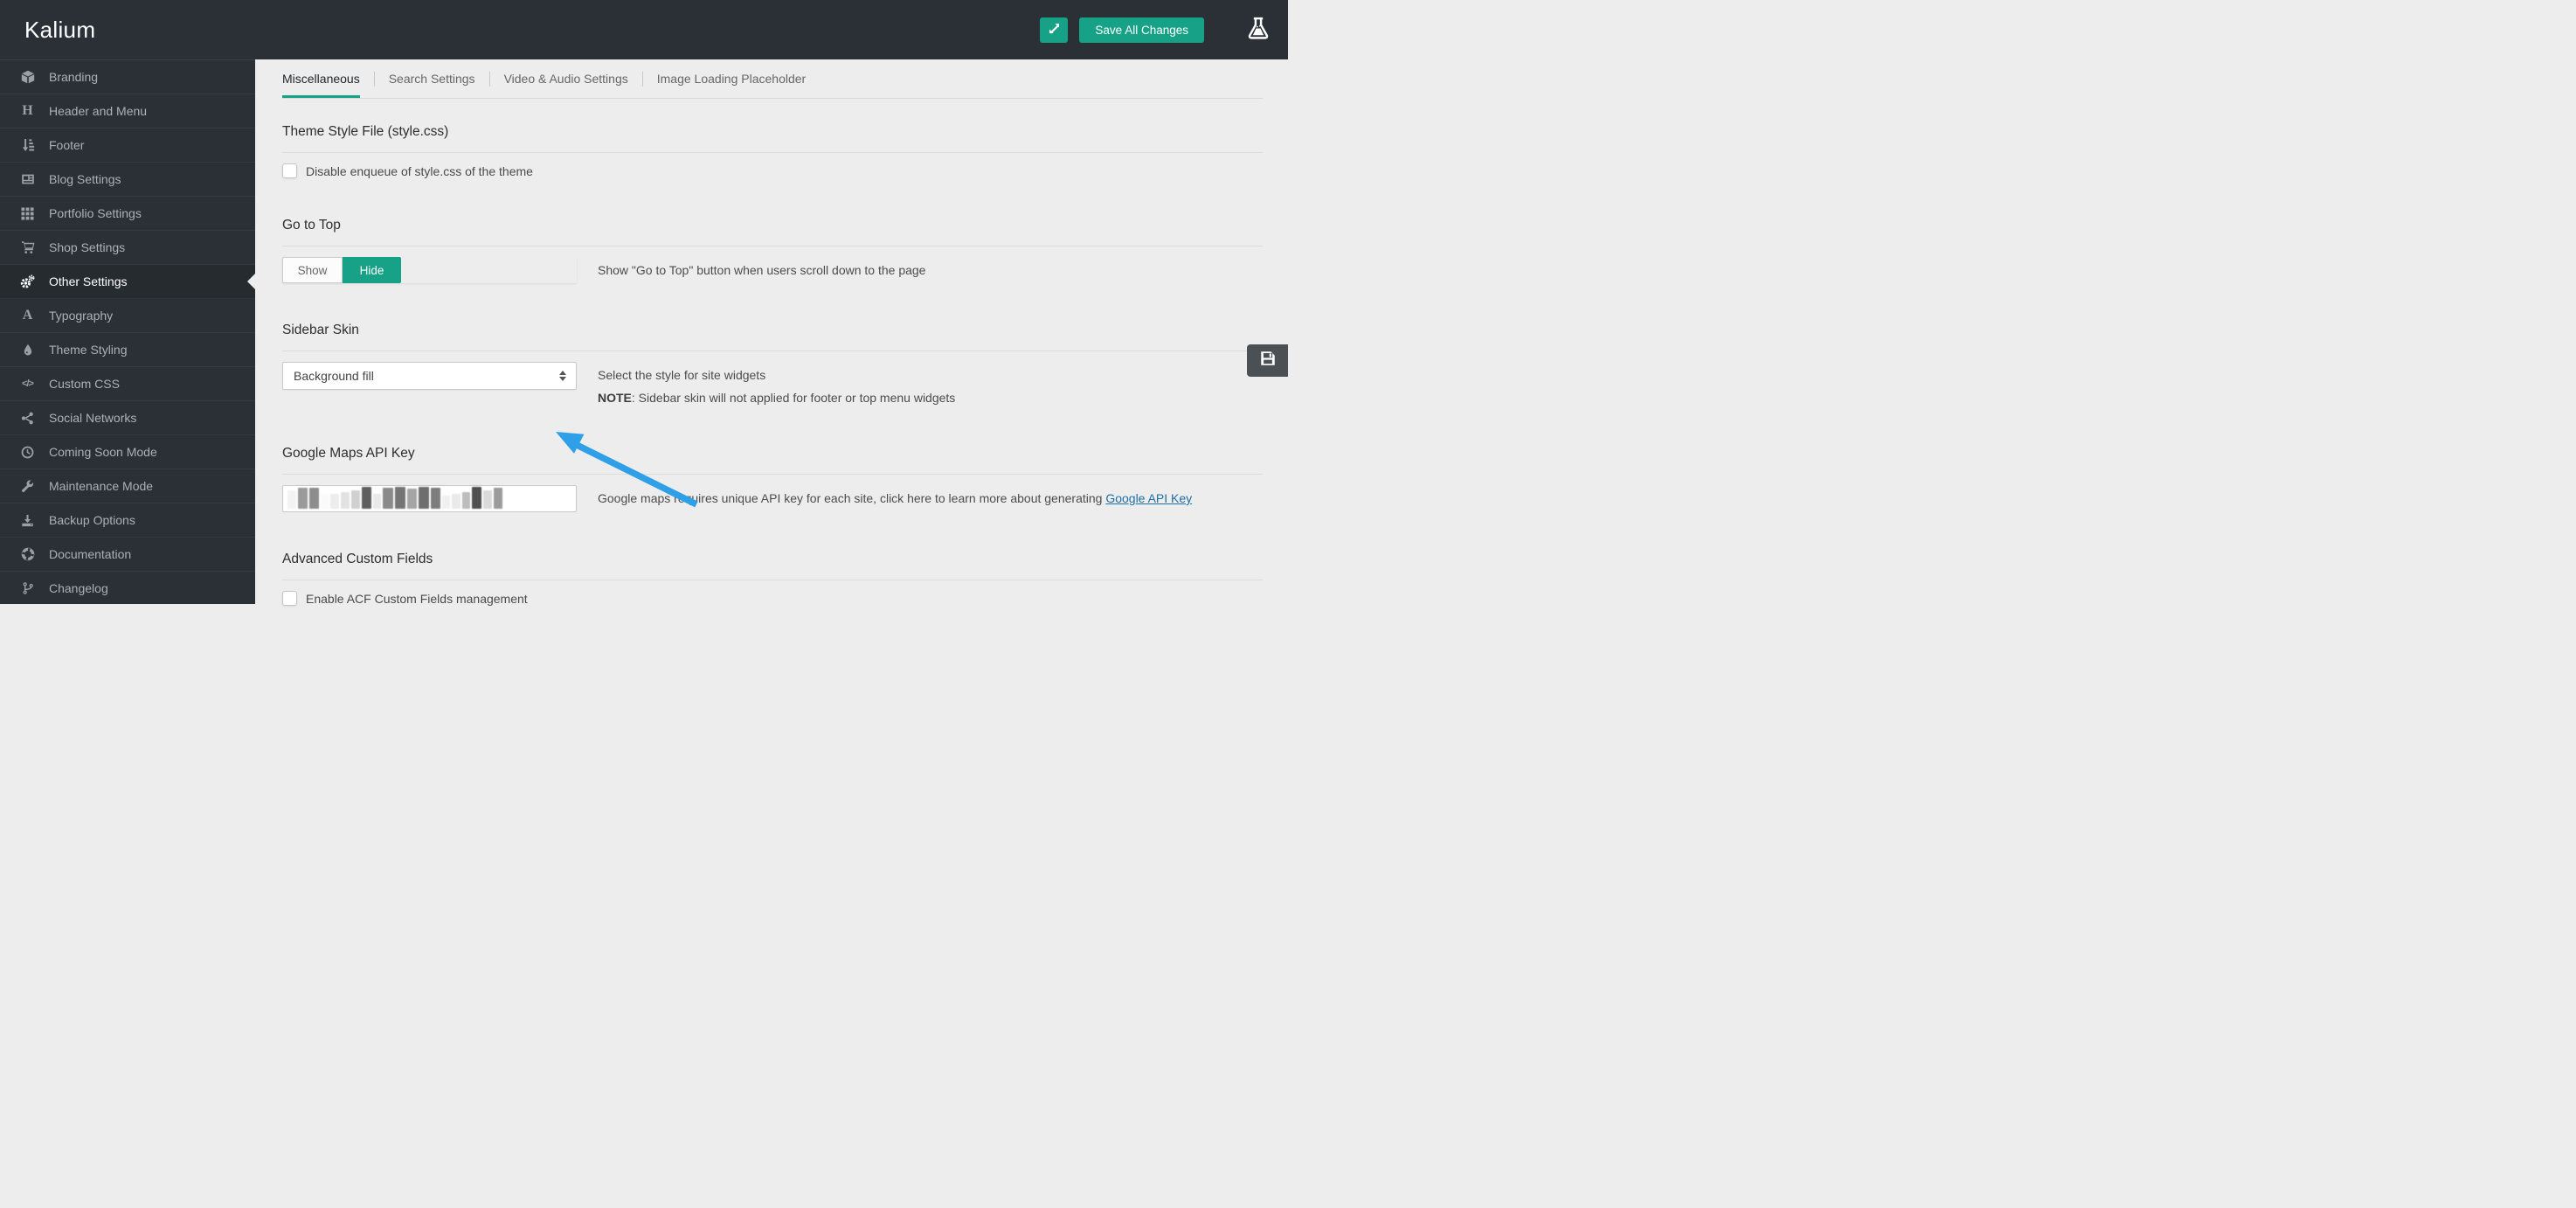 This screenshot has height=1208, width=2576. I want to click on sidebar-item-footer: Footer, so click(127, 145).